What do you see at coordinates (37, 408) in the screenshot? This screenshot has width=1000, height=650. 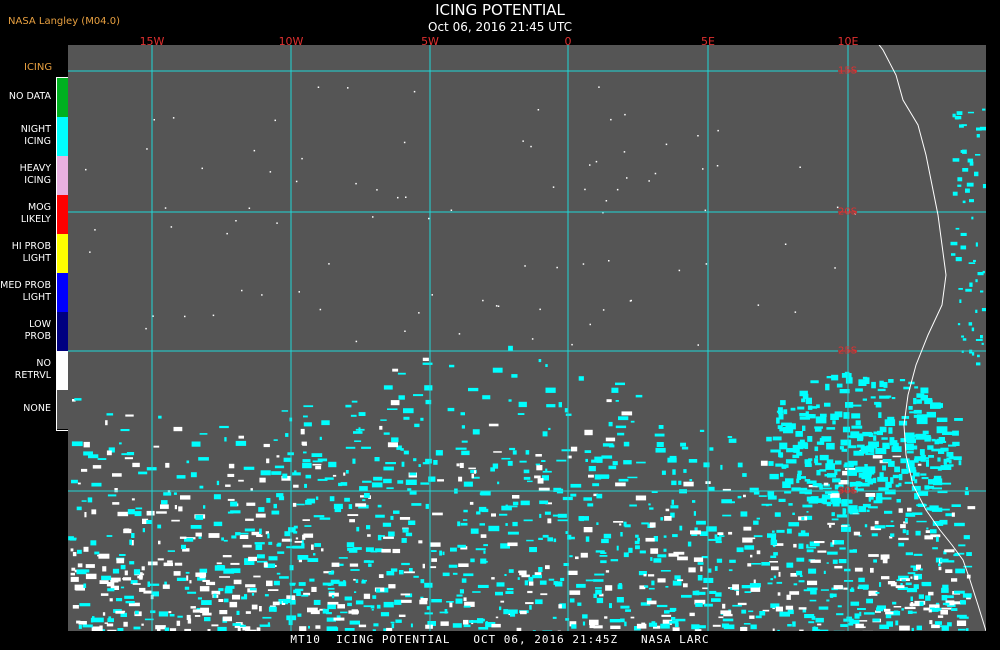 I see `legend-label-line: NONE` at bounding box center [37, 408].